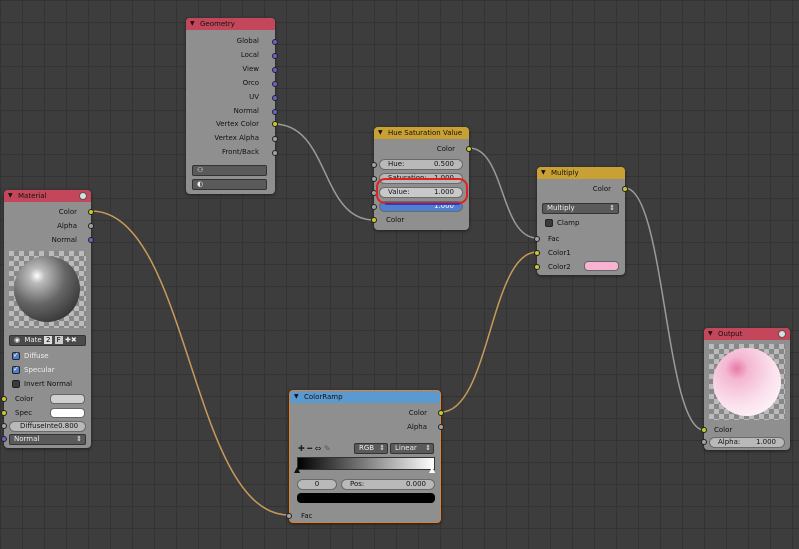 The image size is (799, 549). Describe the element at coordinates (240, 152) in the screenshot. I see `output-front-back: Front/Back` at that location.